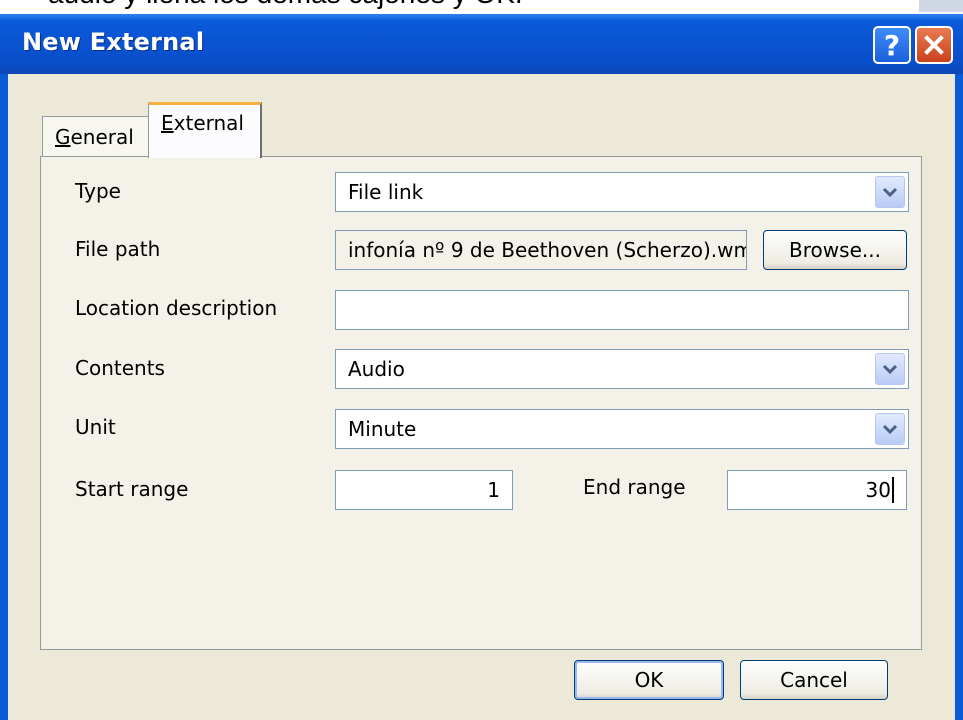 This screenshot has height=720, width=963. What do you see at coordinates (376, 369) in the screenshot?
I see `contents-value: Audio` at bounding box center [376, 369].